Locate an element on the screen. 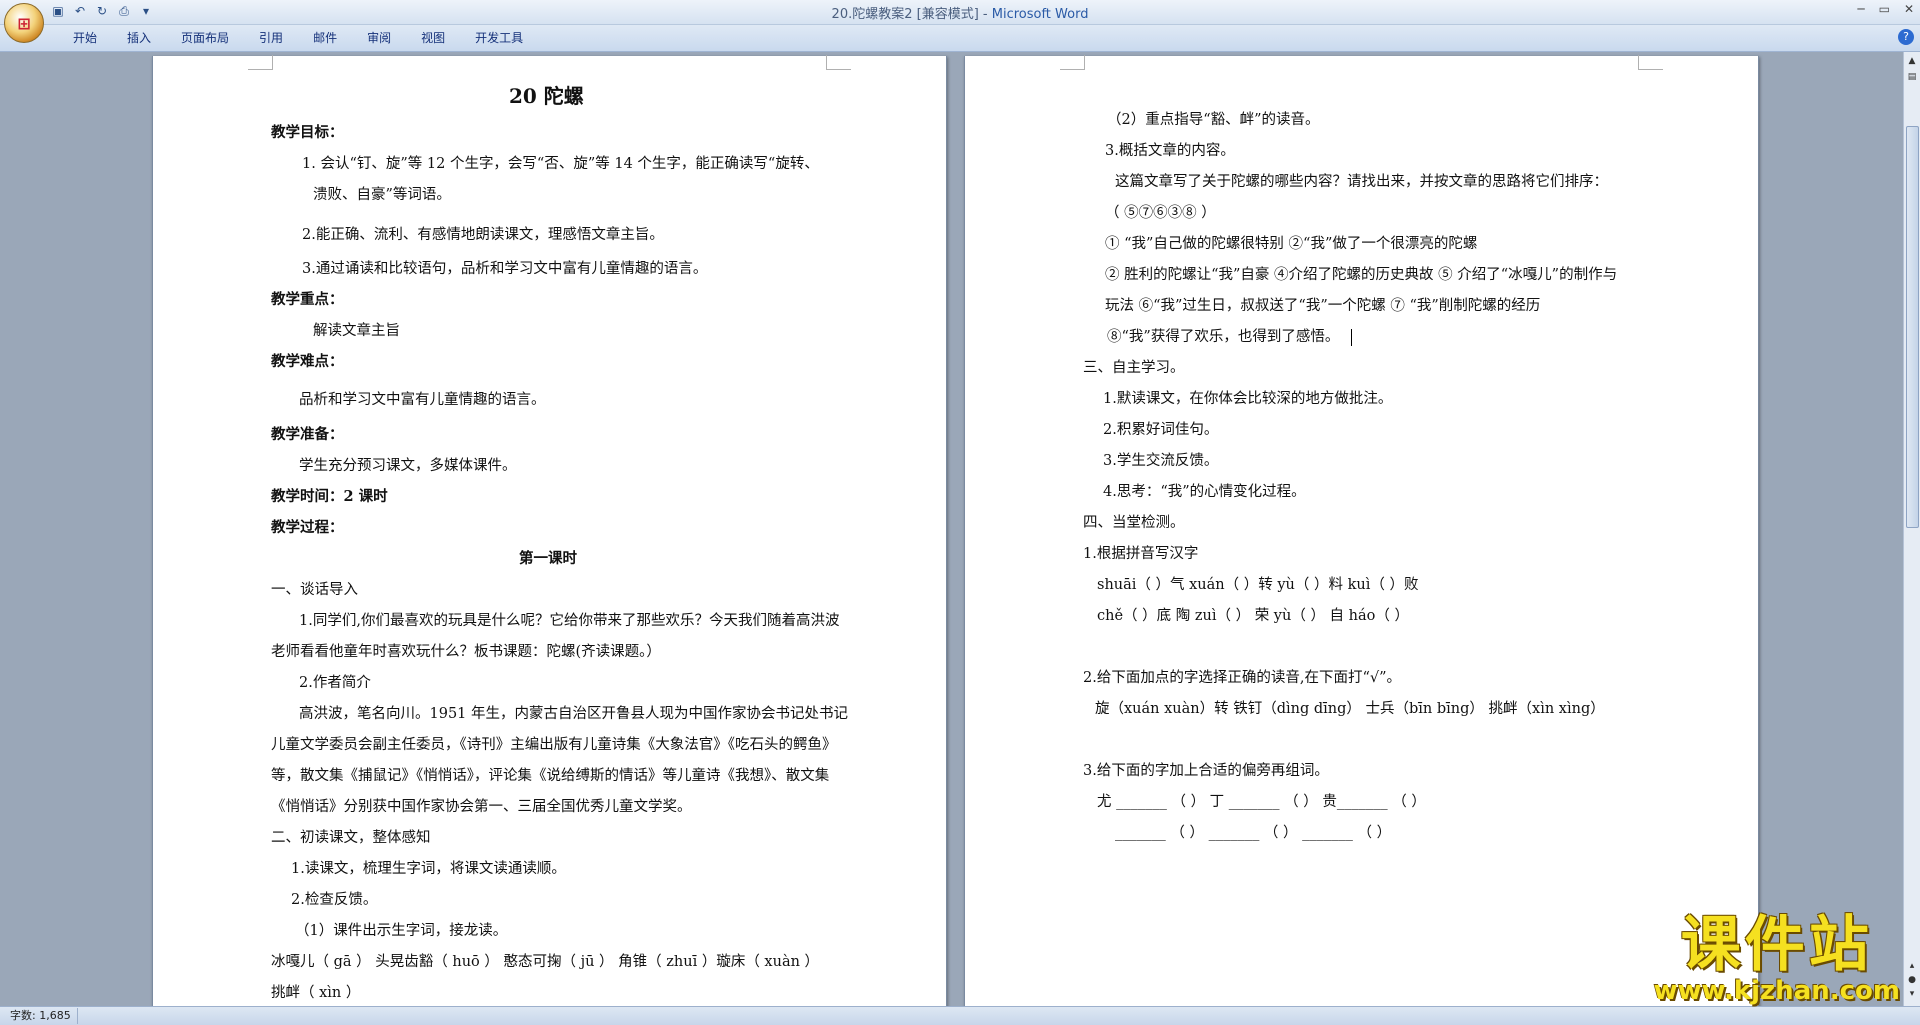 Image resolution: width=1920 pixels, height=1025 pixels. text-line: 1.默读课文，在你体会比较深的地方做批注。 is located at coordinates (1248, 399).